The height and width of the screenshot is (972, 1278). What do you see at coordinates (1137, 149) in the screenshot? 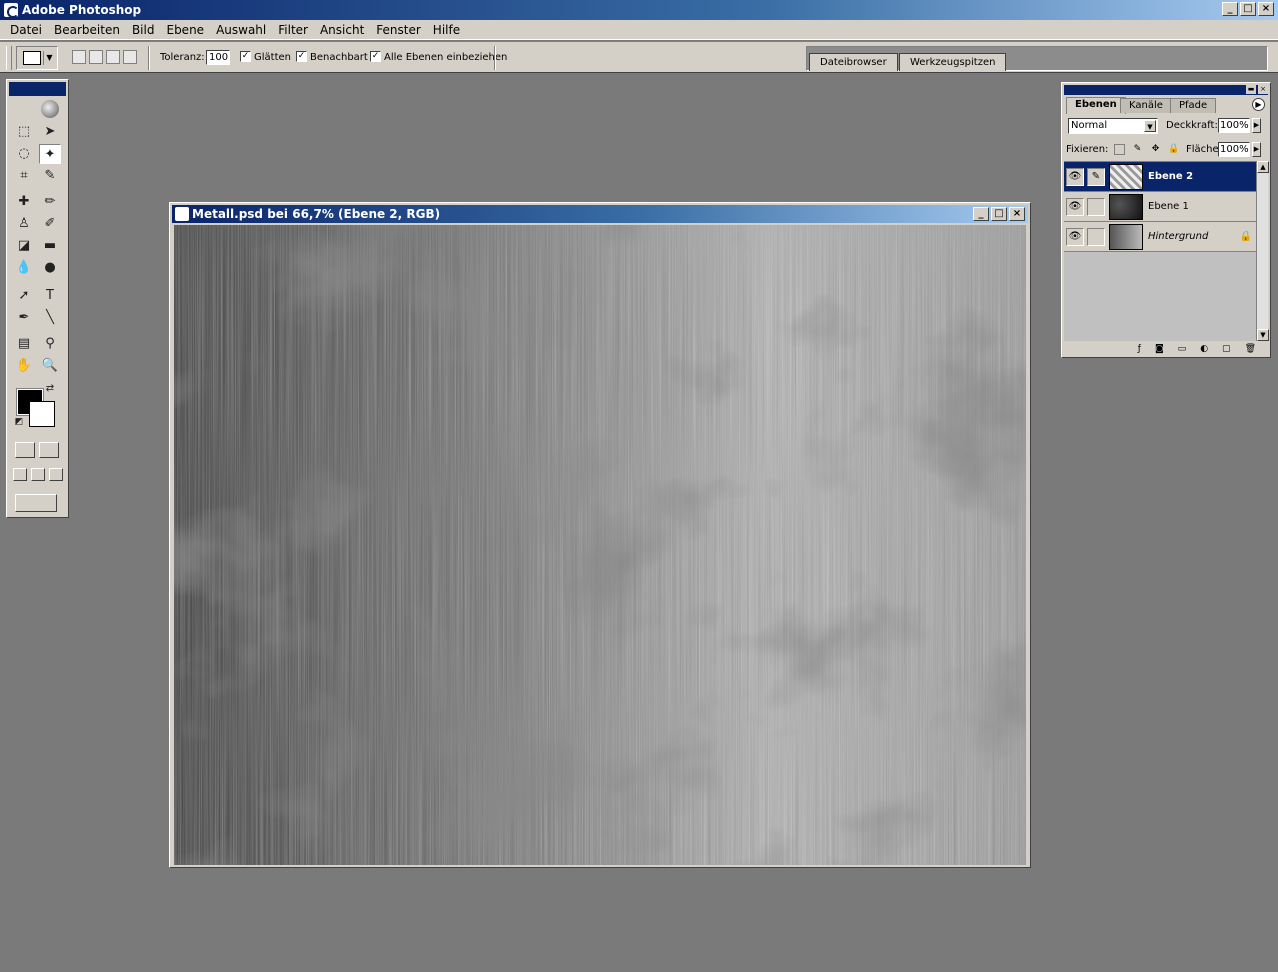
I see `lock-image-icon: ✎` at bounding box center [1137, 149].